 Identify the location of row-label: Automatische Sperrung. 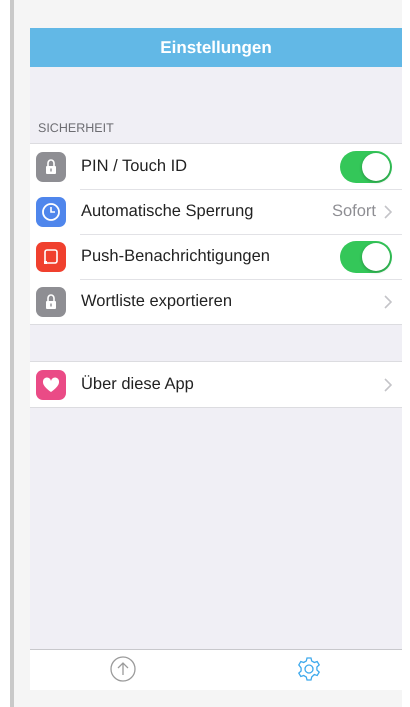
(206, 211).